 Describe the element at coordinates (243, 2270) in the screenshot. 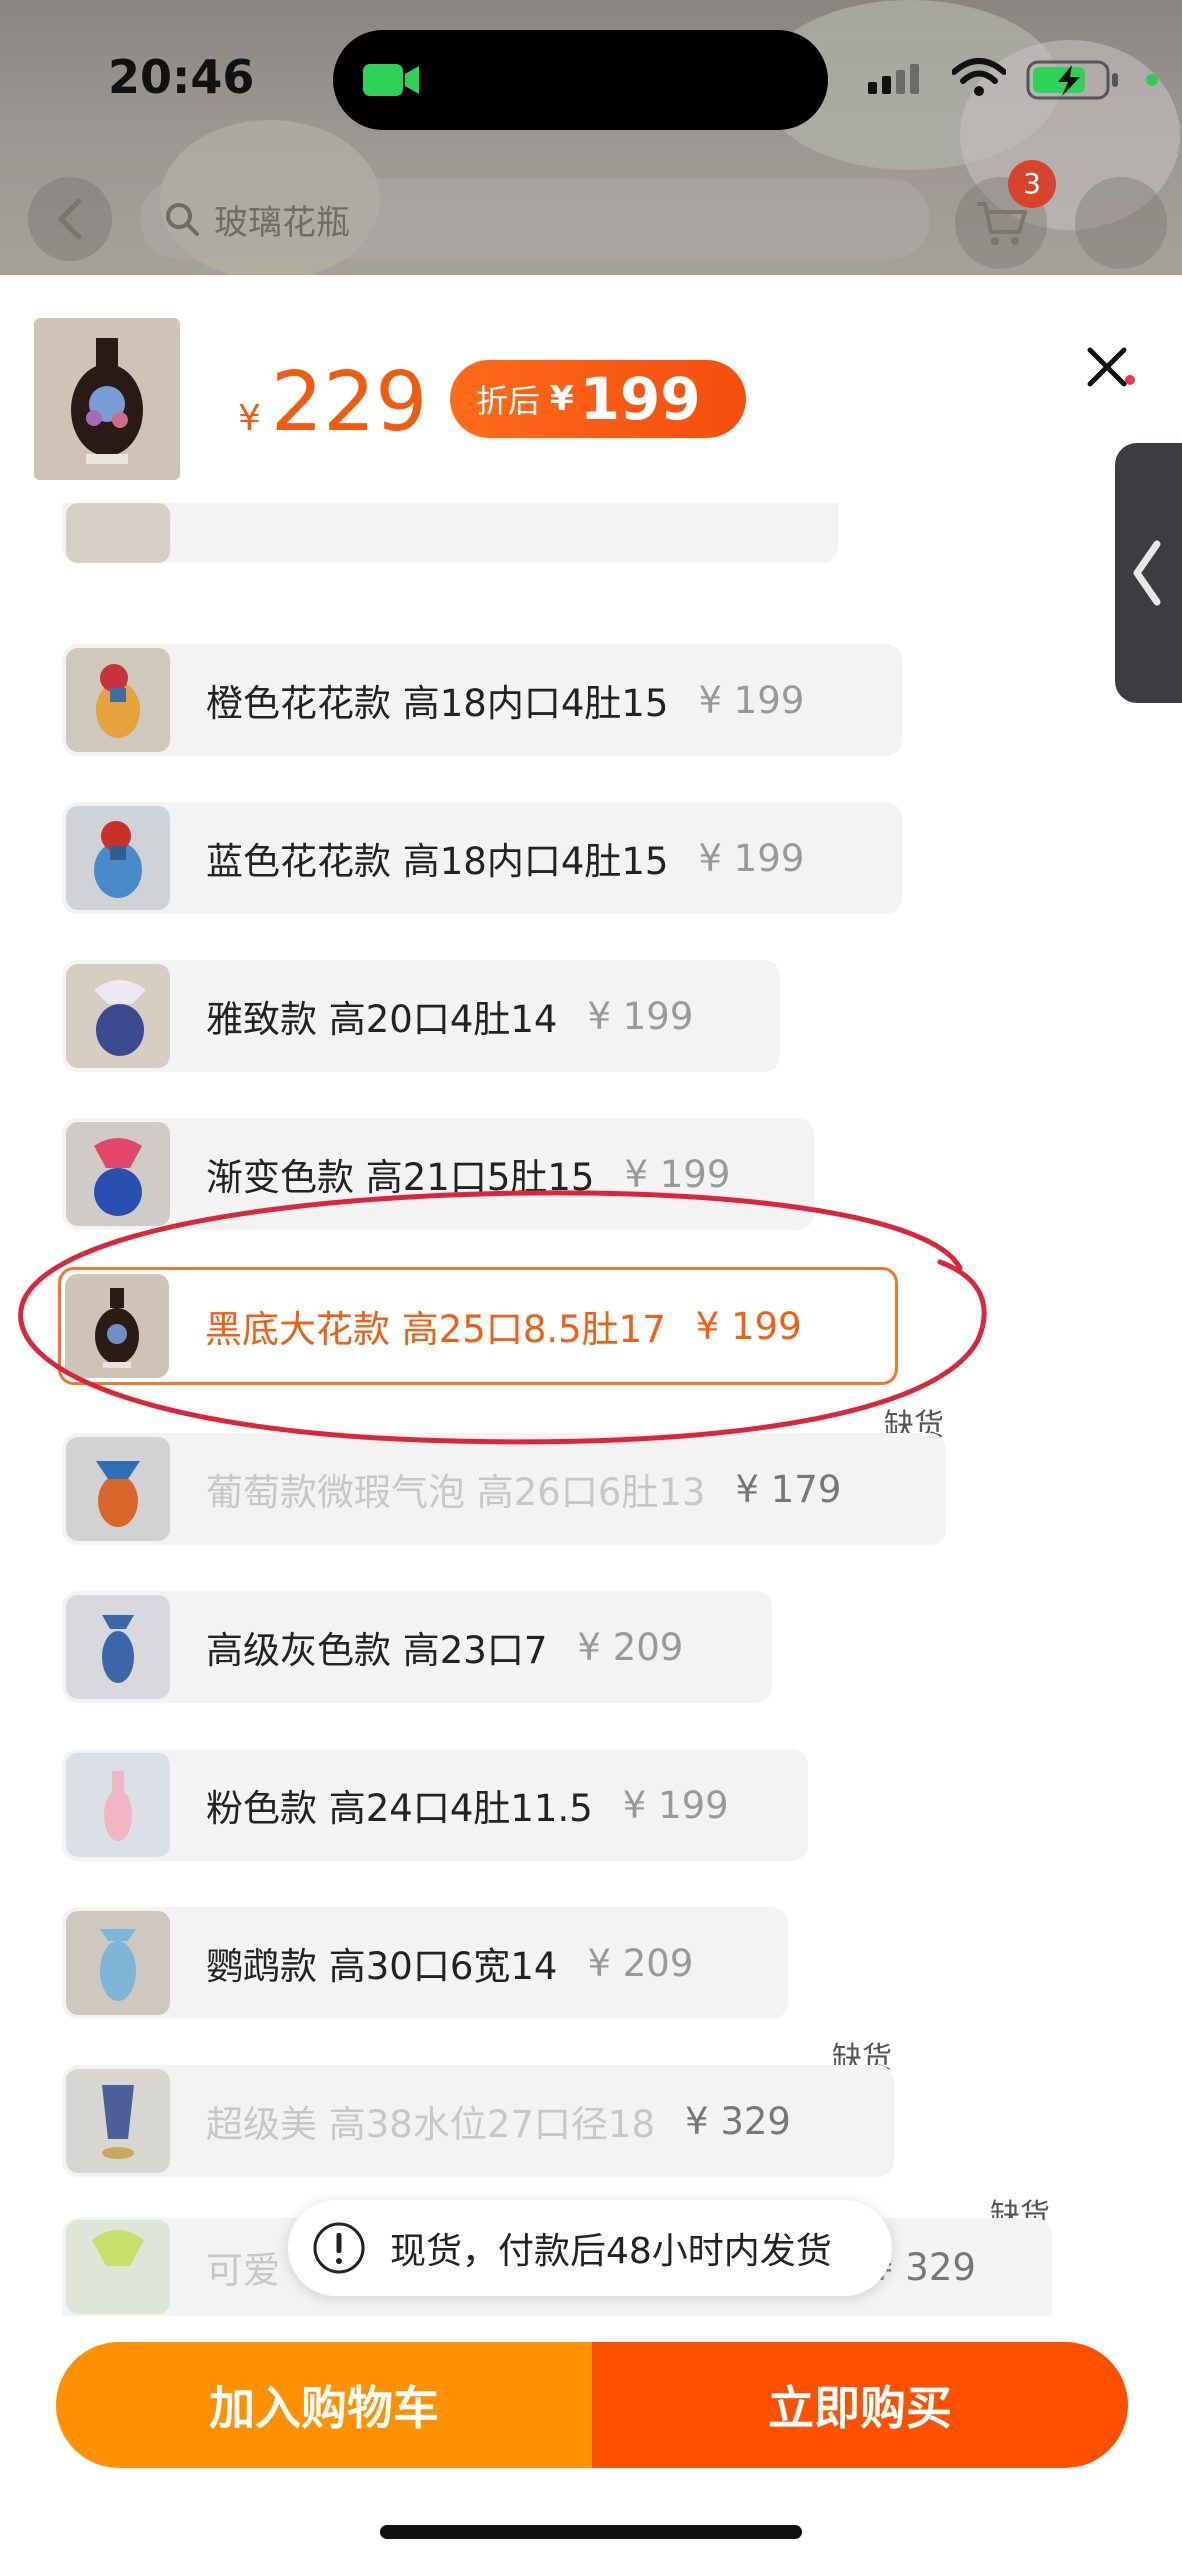

I see `option-label: 可爱` at that location.